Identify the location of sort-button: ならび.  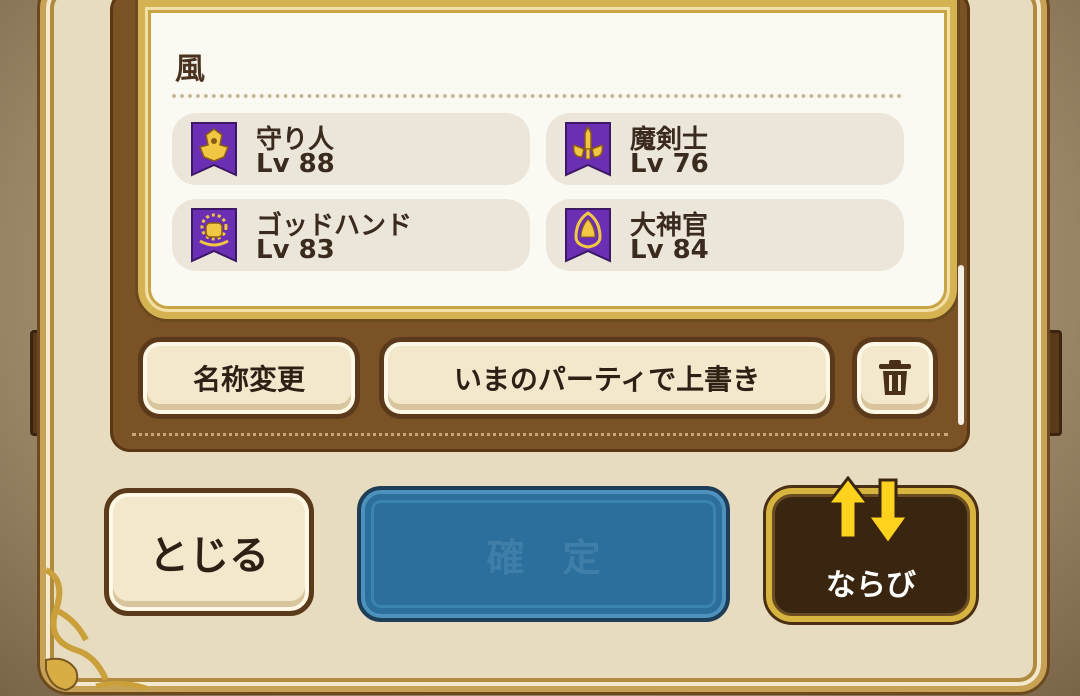
(871, 549).